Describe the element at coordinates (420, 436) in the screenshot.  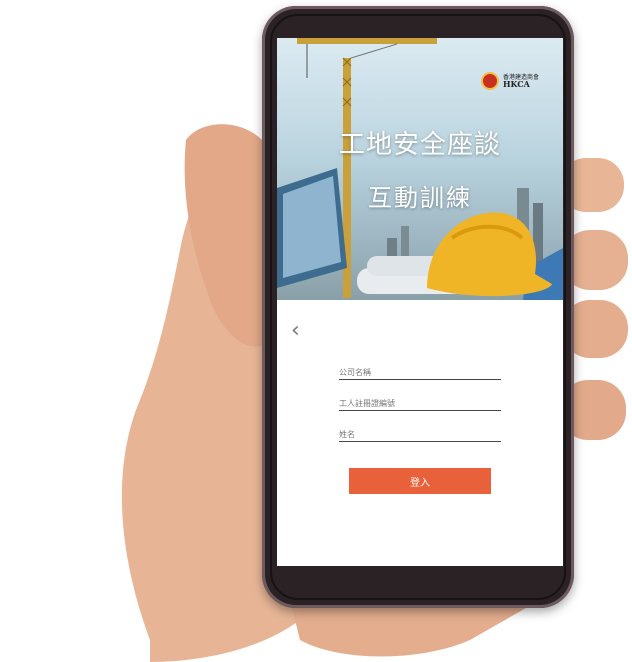
I see `name-input` at that location.